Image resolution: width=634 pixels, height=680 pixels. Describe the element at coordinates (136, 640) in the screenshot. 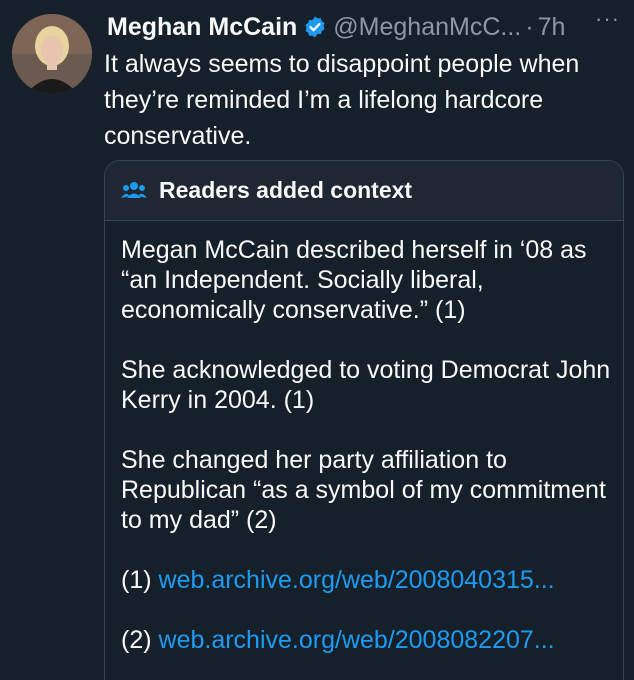

I see `reference-label: (2)` at that location.